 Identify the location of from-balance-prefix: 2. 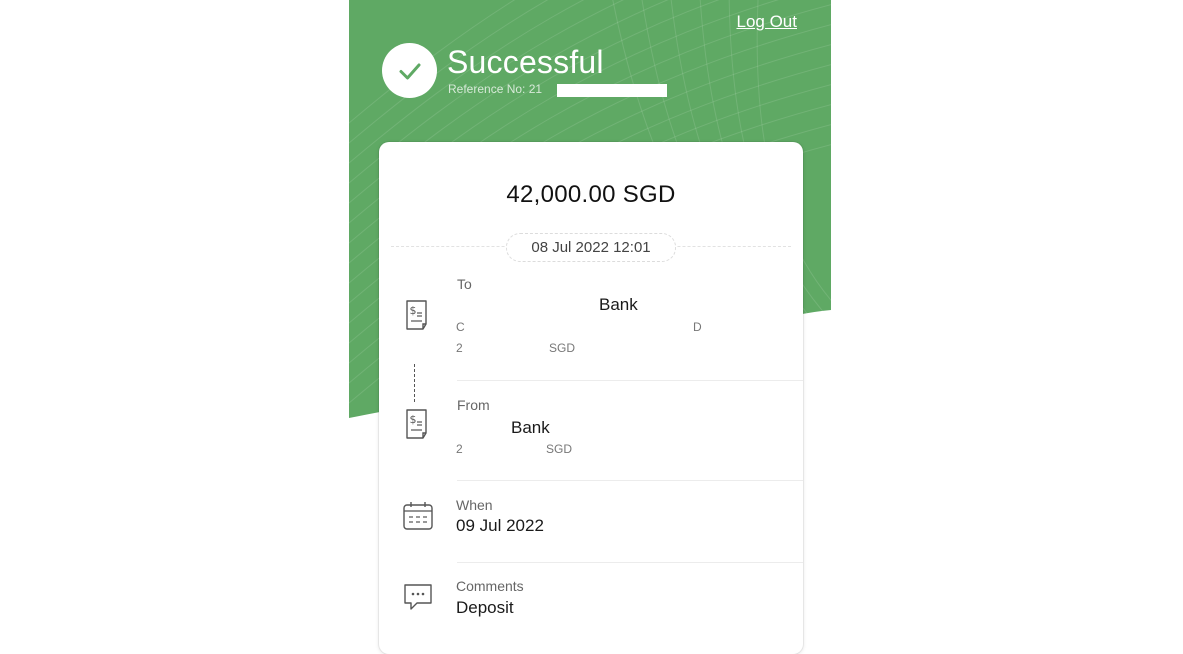
(459, 449).